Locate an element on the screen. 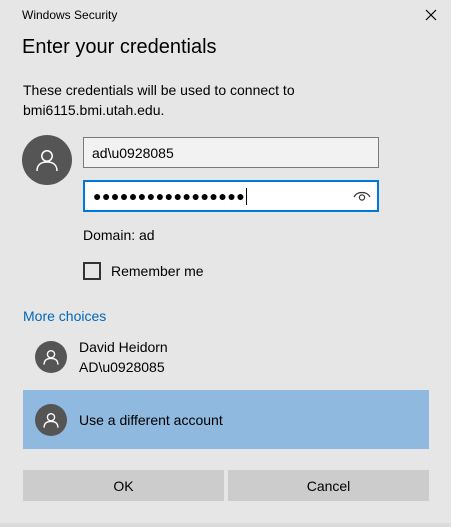 The image size is (451, 527). remember-me-checkbox is located at coordinates (92, 271).